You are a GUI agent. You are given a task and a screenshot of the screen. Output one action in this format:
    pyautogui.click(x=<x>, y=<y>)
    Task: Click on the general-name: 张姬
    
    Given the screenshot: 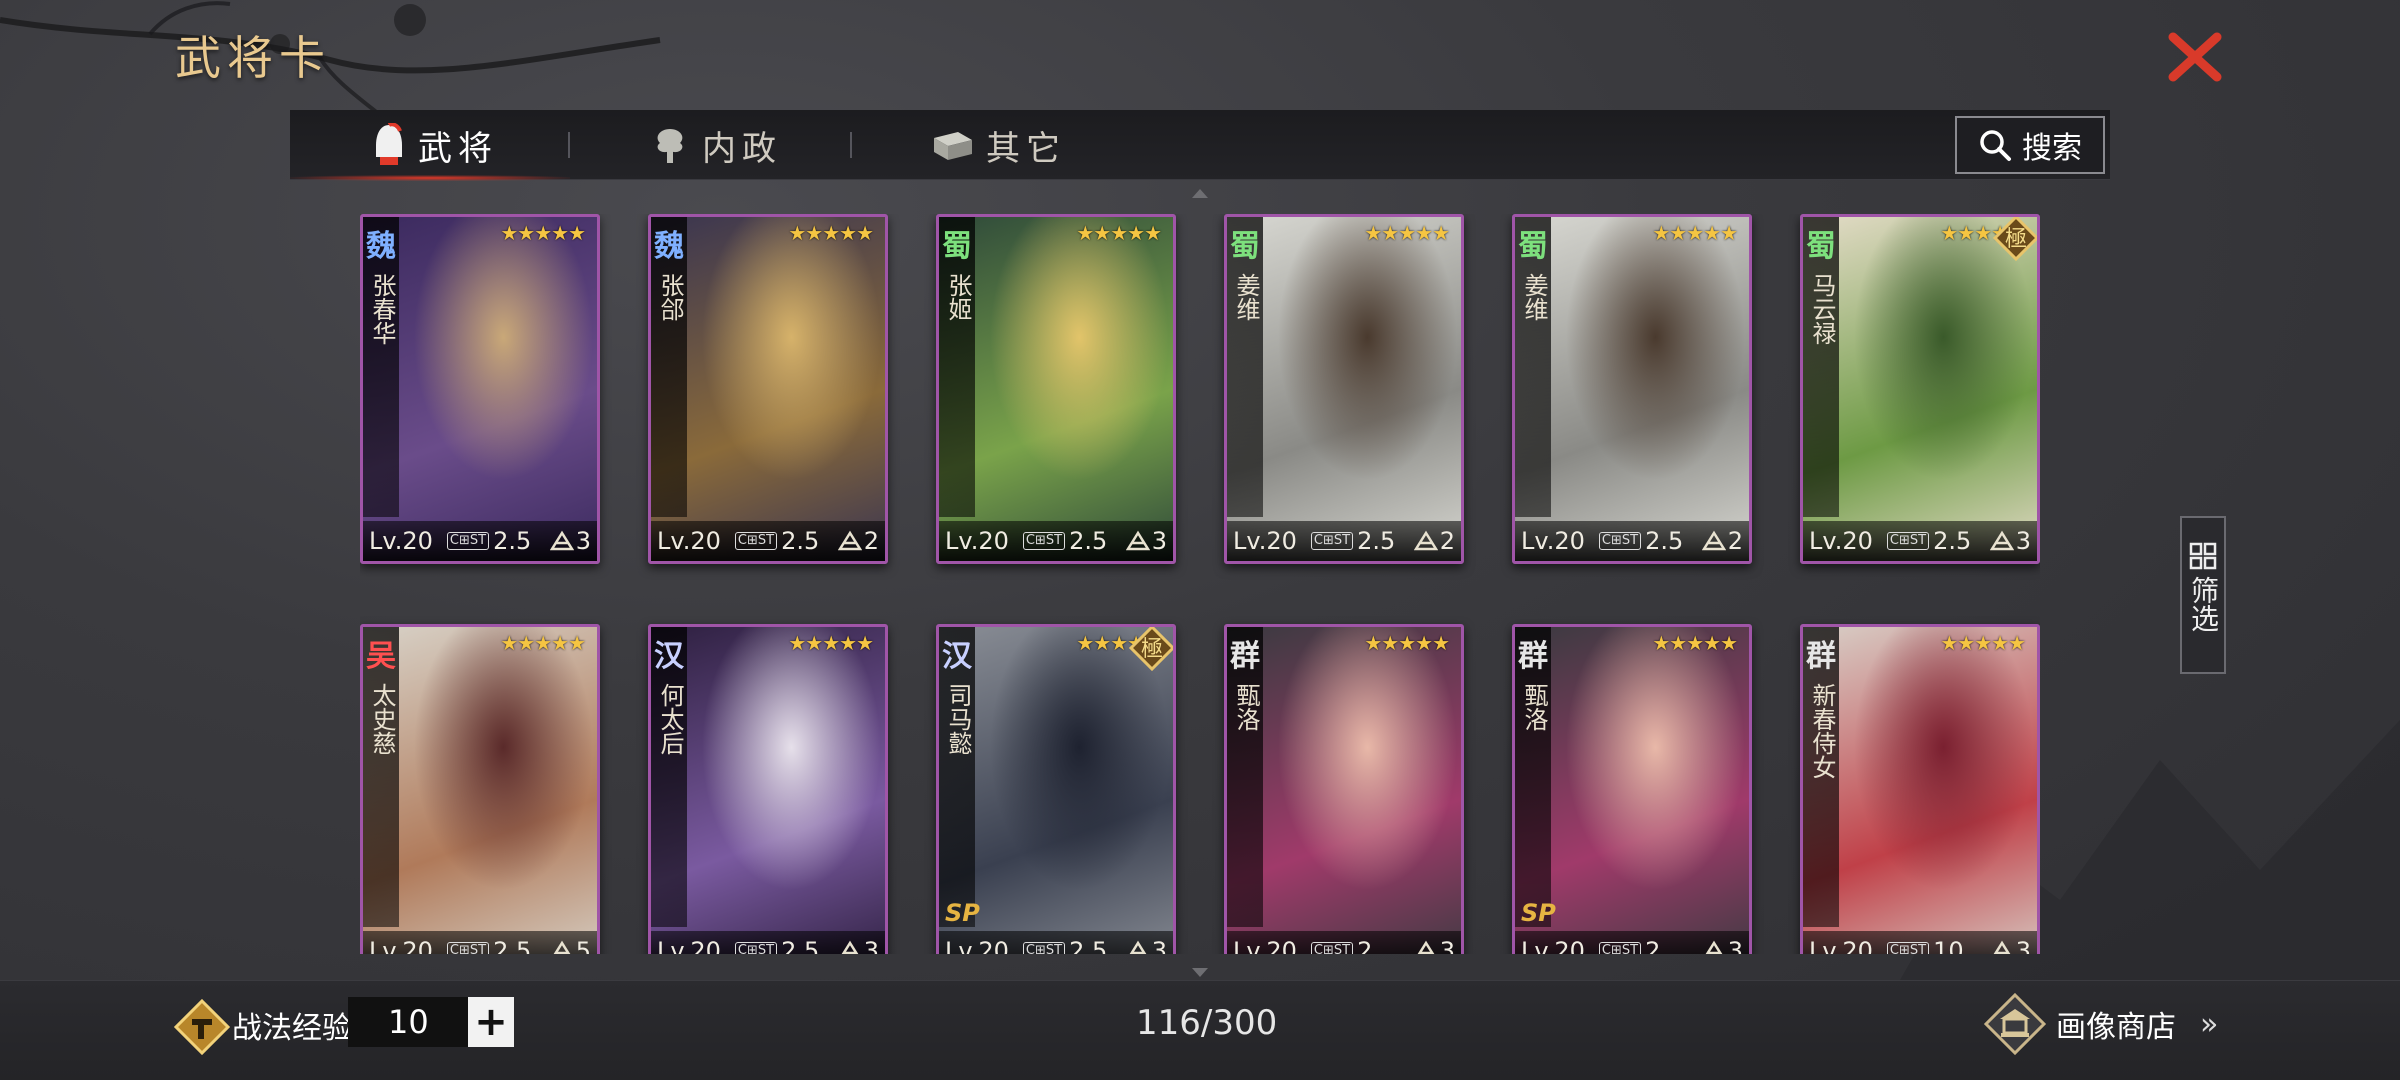 What is the action you would take?
    pyautogui.click(x=958, y=297)
    